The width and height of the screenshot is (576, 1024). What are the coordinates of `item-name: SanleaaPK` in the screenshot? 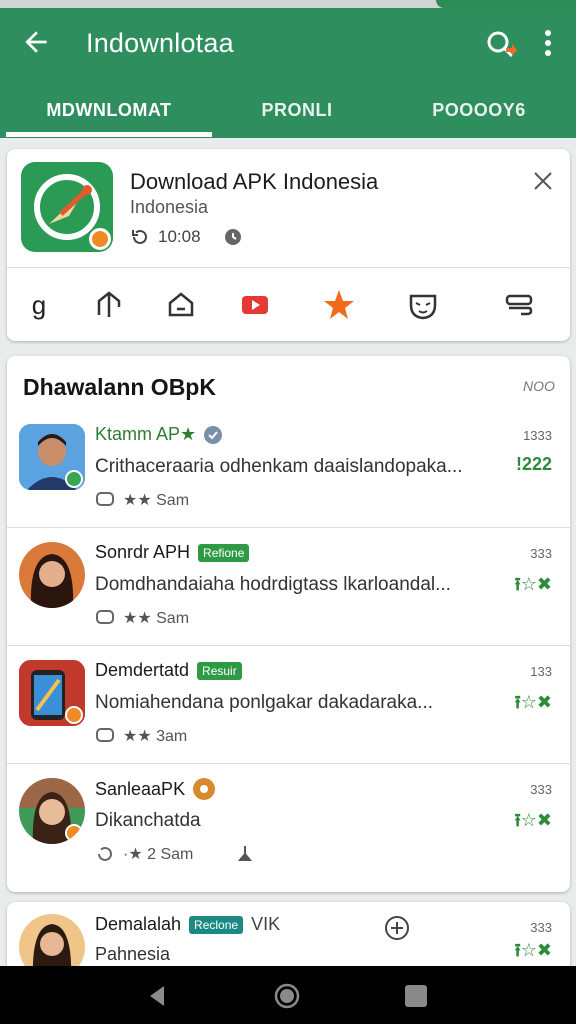 It's located at (155, 789).